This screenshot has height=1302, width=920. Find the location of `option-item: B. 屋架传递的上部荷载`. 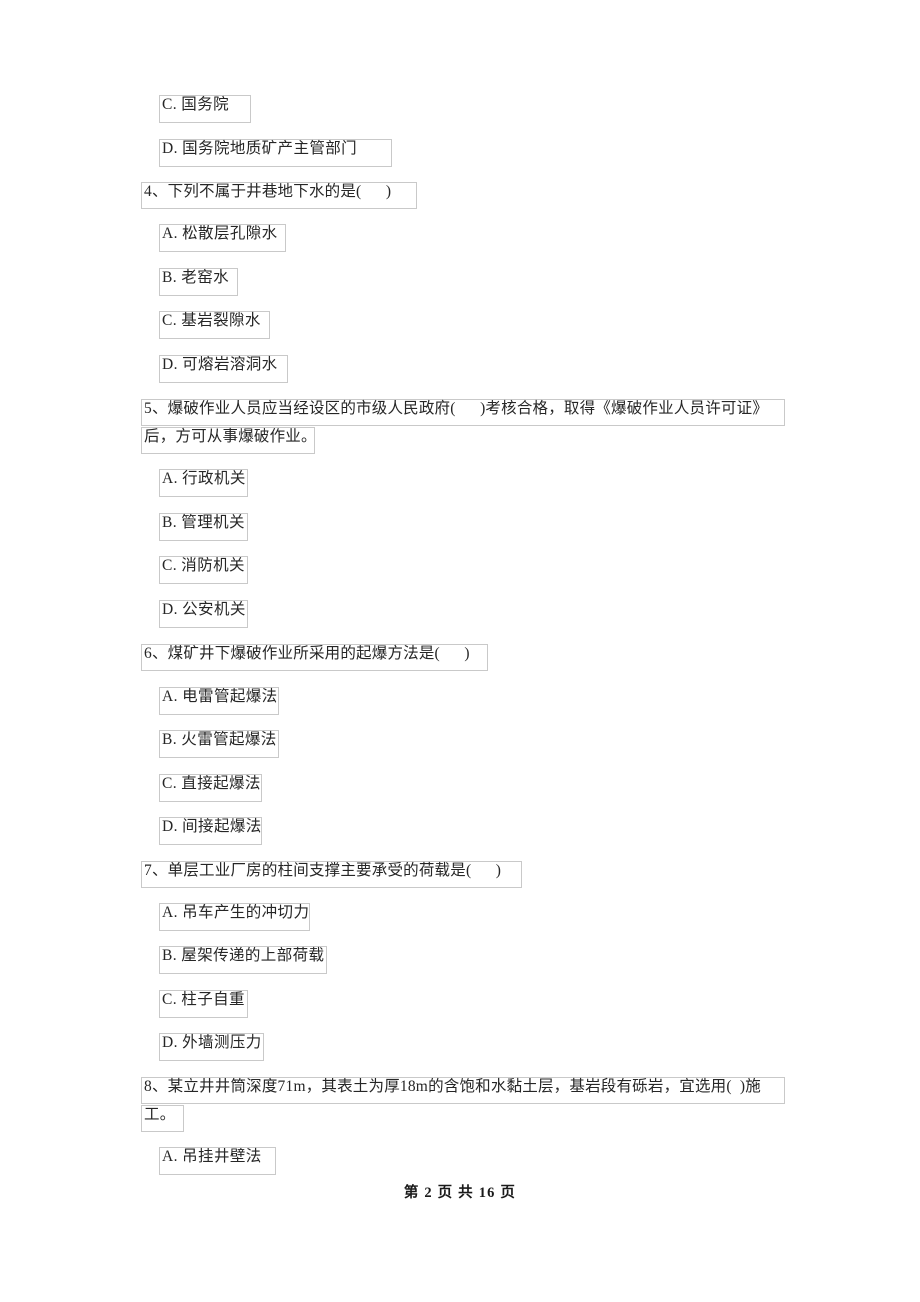

option-item: B. 屋架传递的上部荷载 is located at coordinates (243, 960).